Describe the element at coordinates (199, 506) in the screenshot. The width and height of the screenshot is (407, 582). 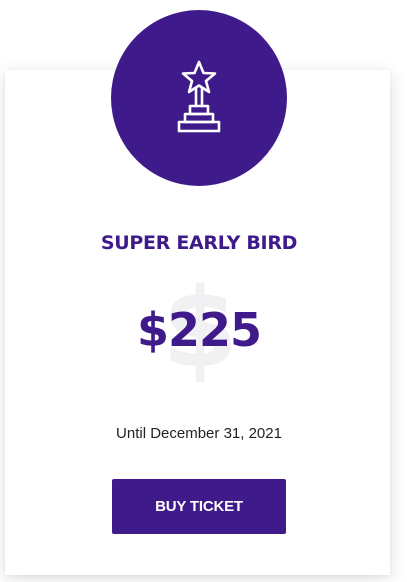
I see `buy-ticket-button: BUY TICKET` at that location.